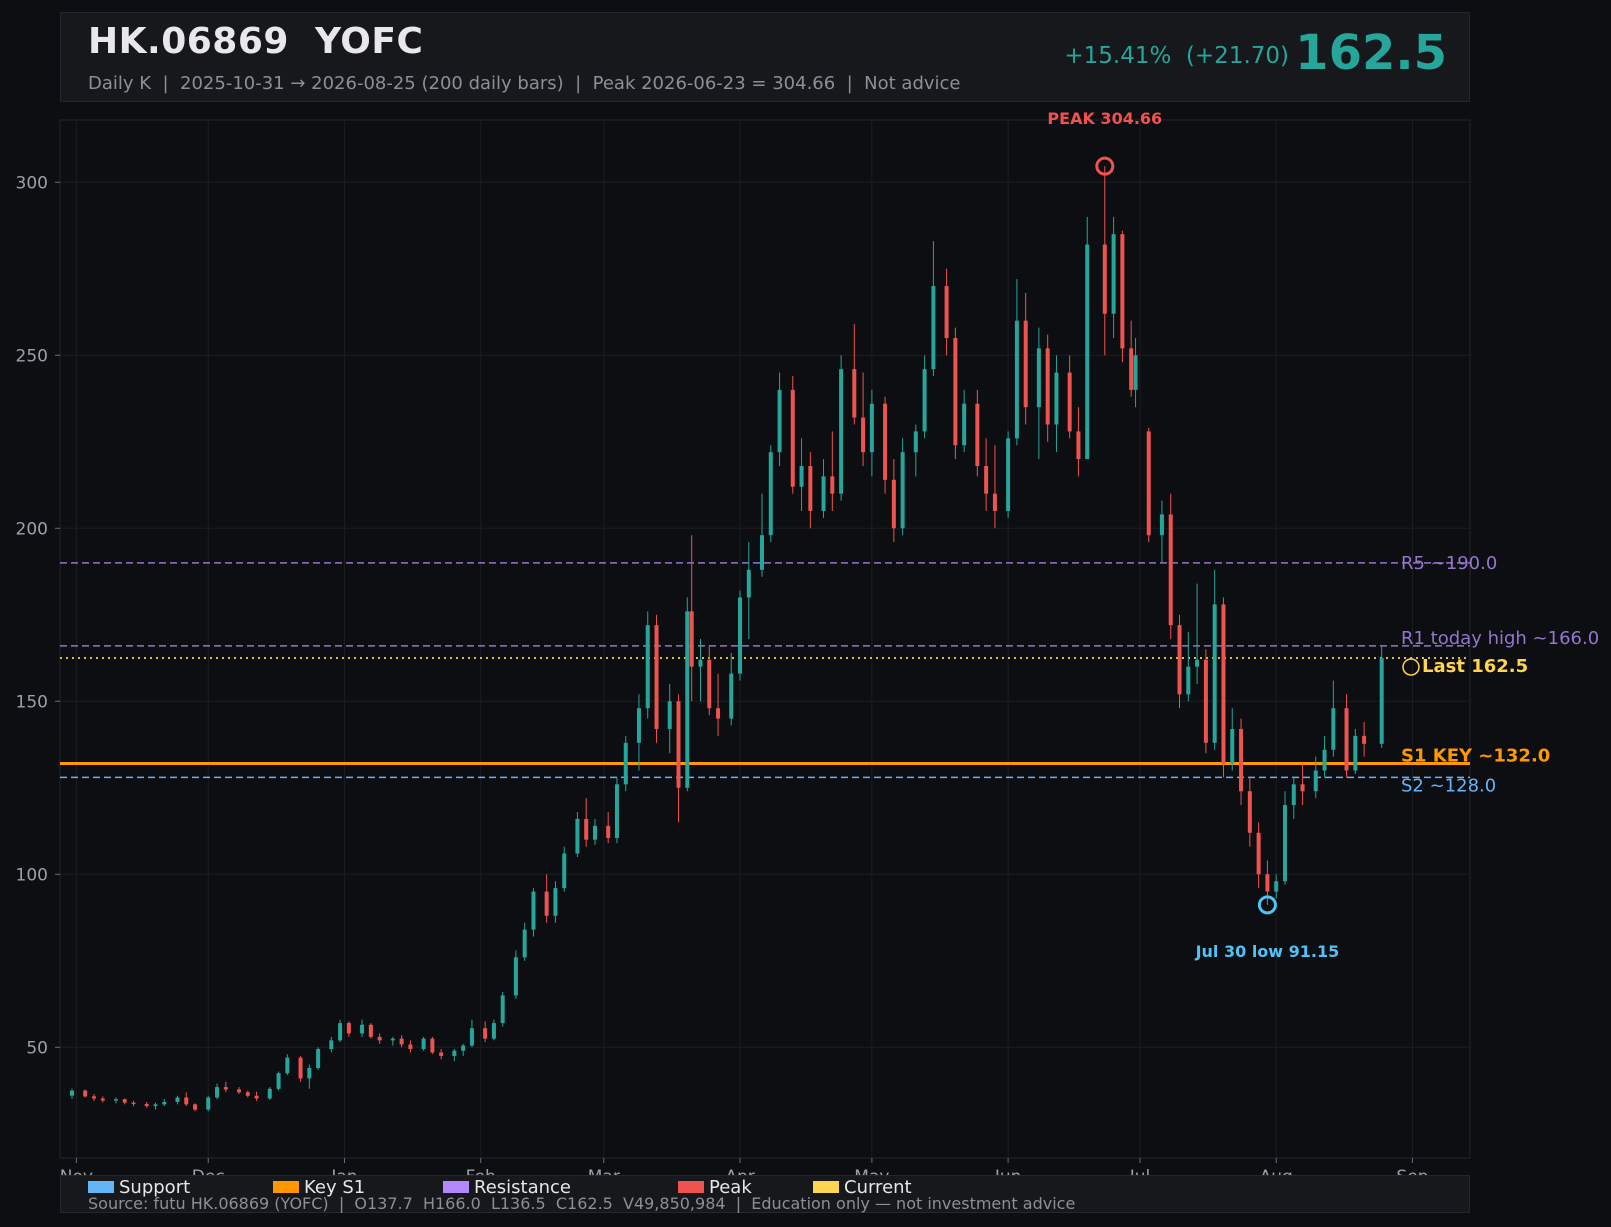 This screenshot has width=1611, height=1227. What do you see at coordinates (481, 1171) in the screenshot?
I see `x-tick-label: Feb` at bounding box center [481, 1171].